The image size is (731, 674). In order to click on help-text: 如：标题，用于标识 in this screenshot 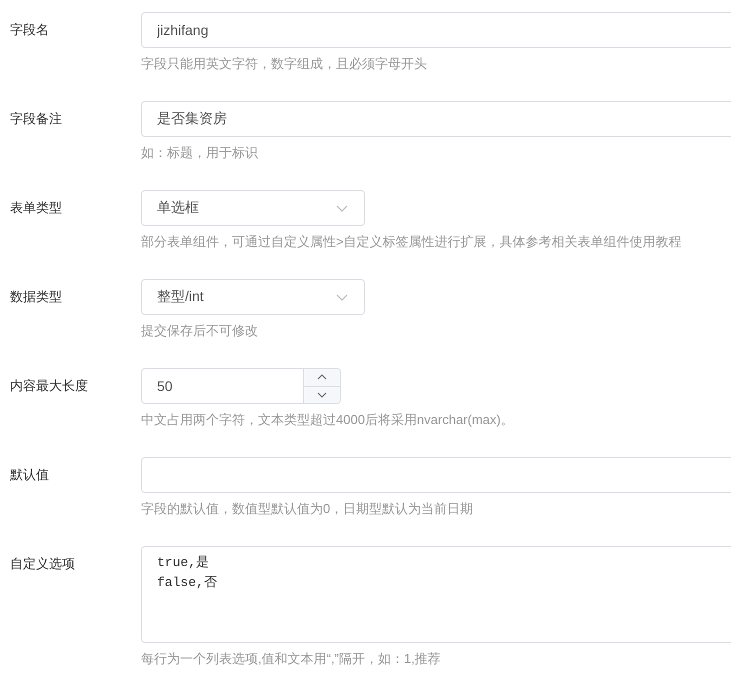, I will do `click(200, 153)`.